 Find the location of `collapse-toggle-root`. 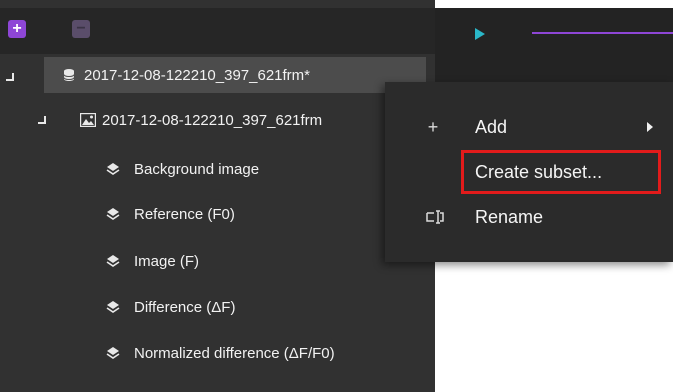

collapse-toggle-root is located at coordinates (10, 77).